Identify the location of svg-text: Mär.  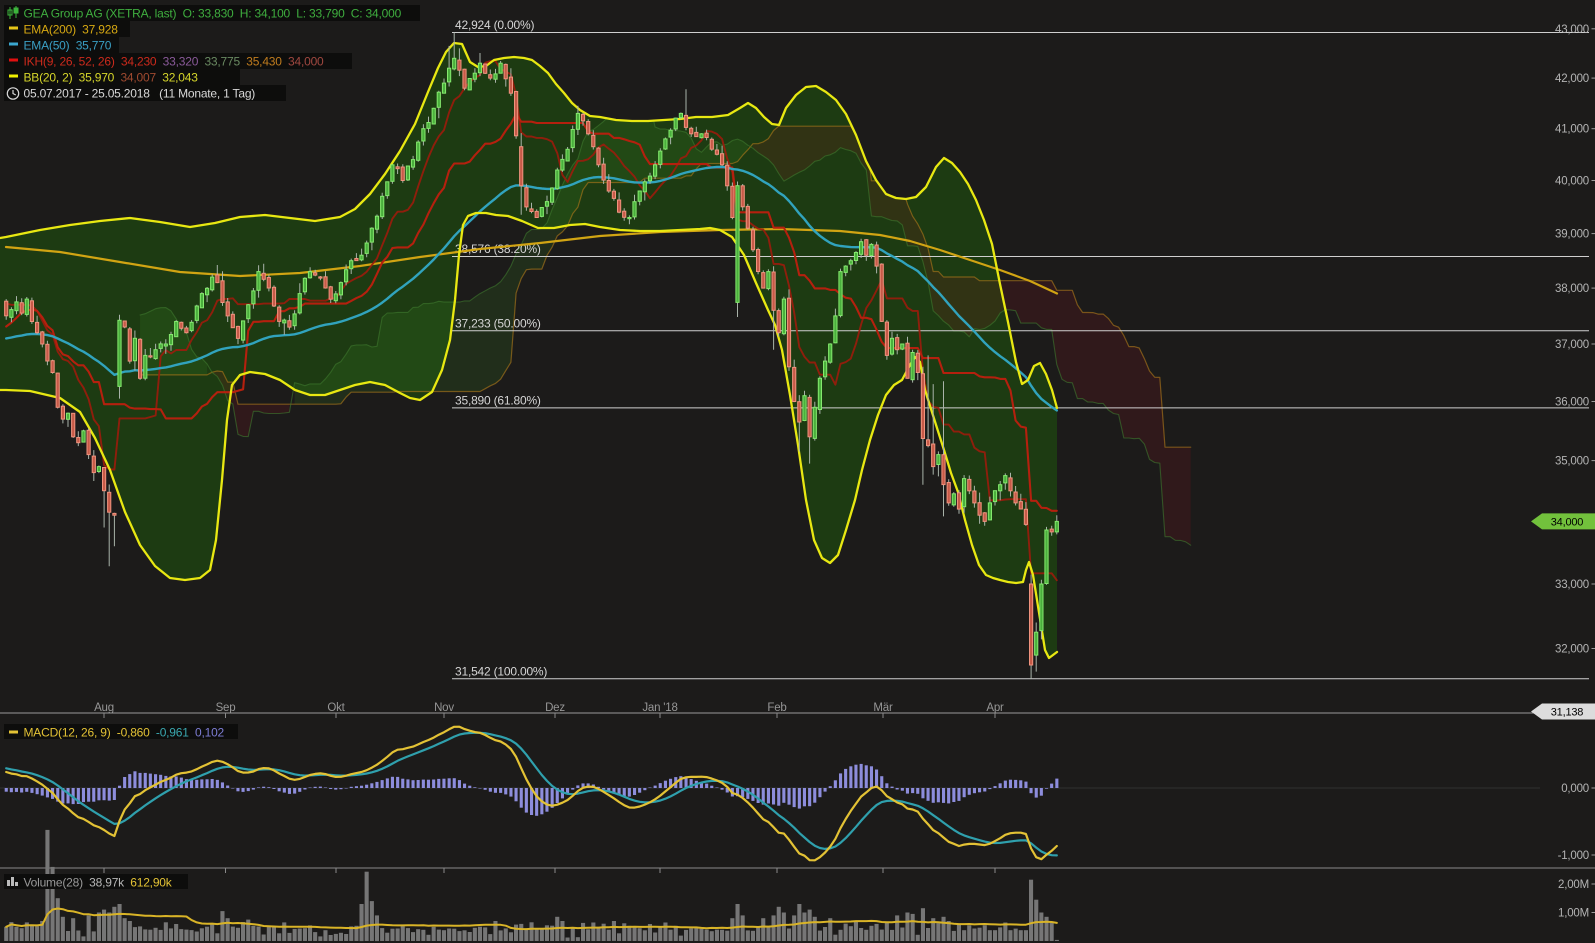
(883, 708).